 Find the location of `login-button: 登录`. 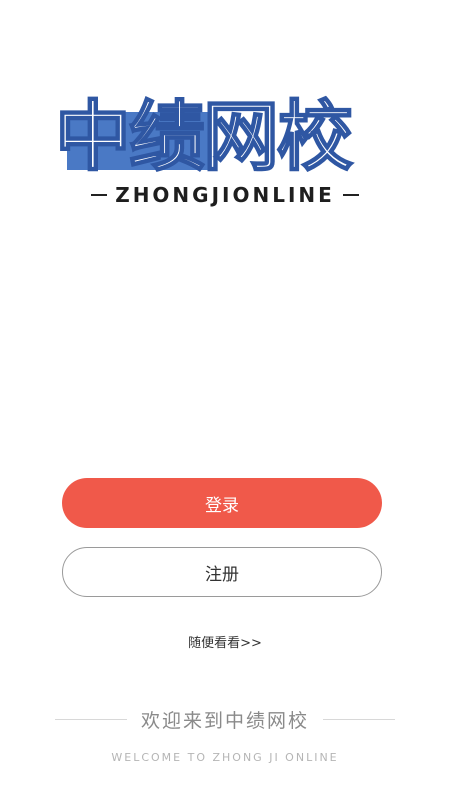

login-button: 登录 is located at coordinates (222, 503).